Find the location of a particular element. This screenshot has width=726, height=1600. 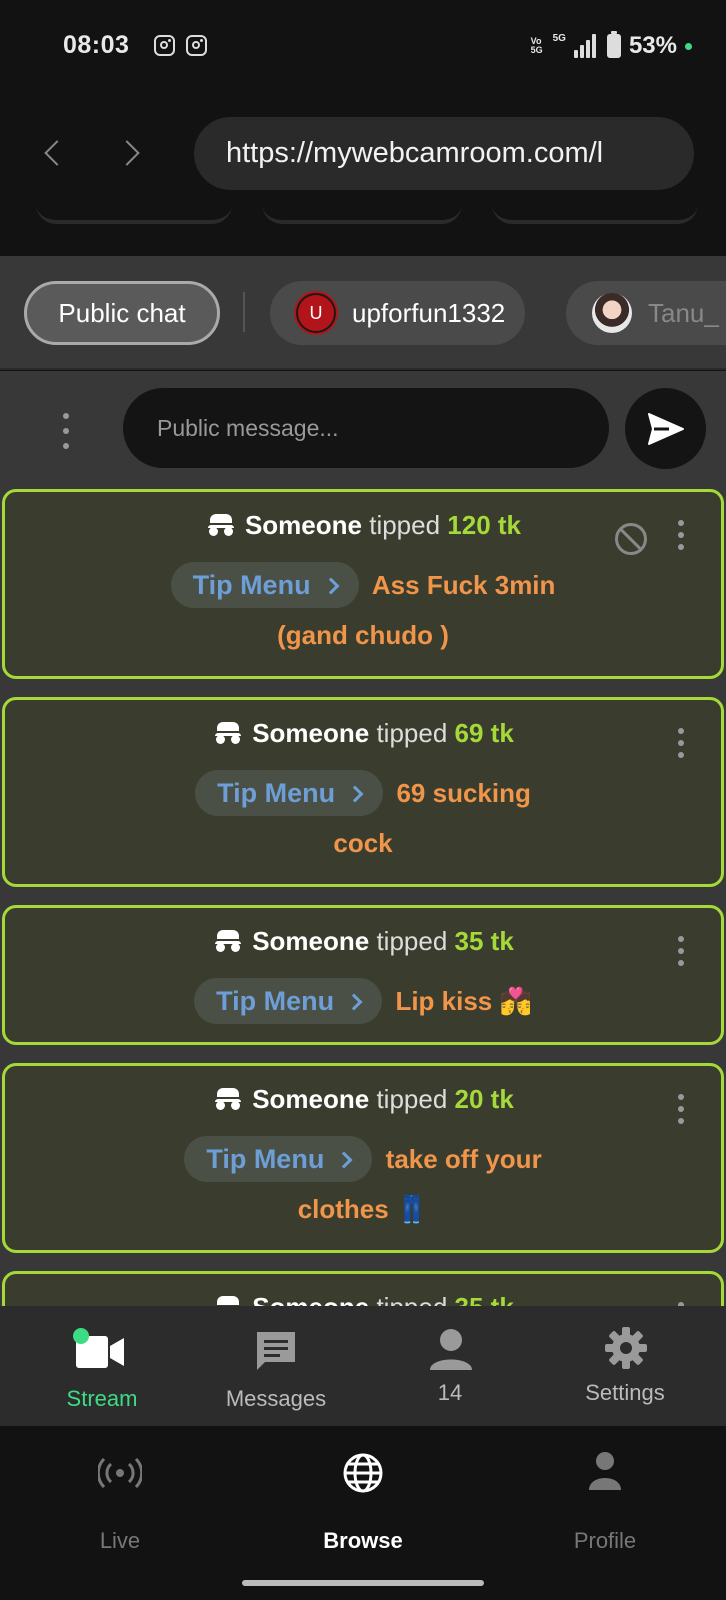

tab-settings: Settings is located at coordinates (625, 1366).